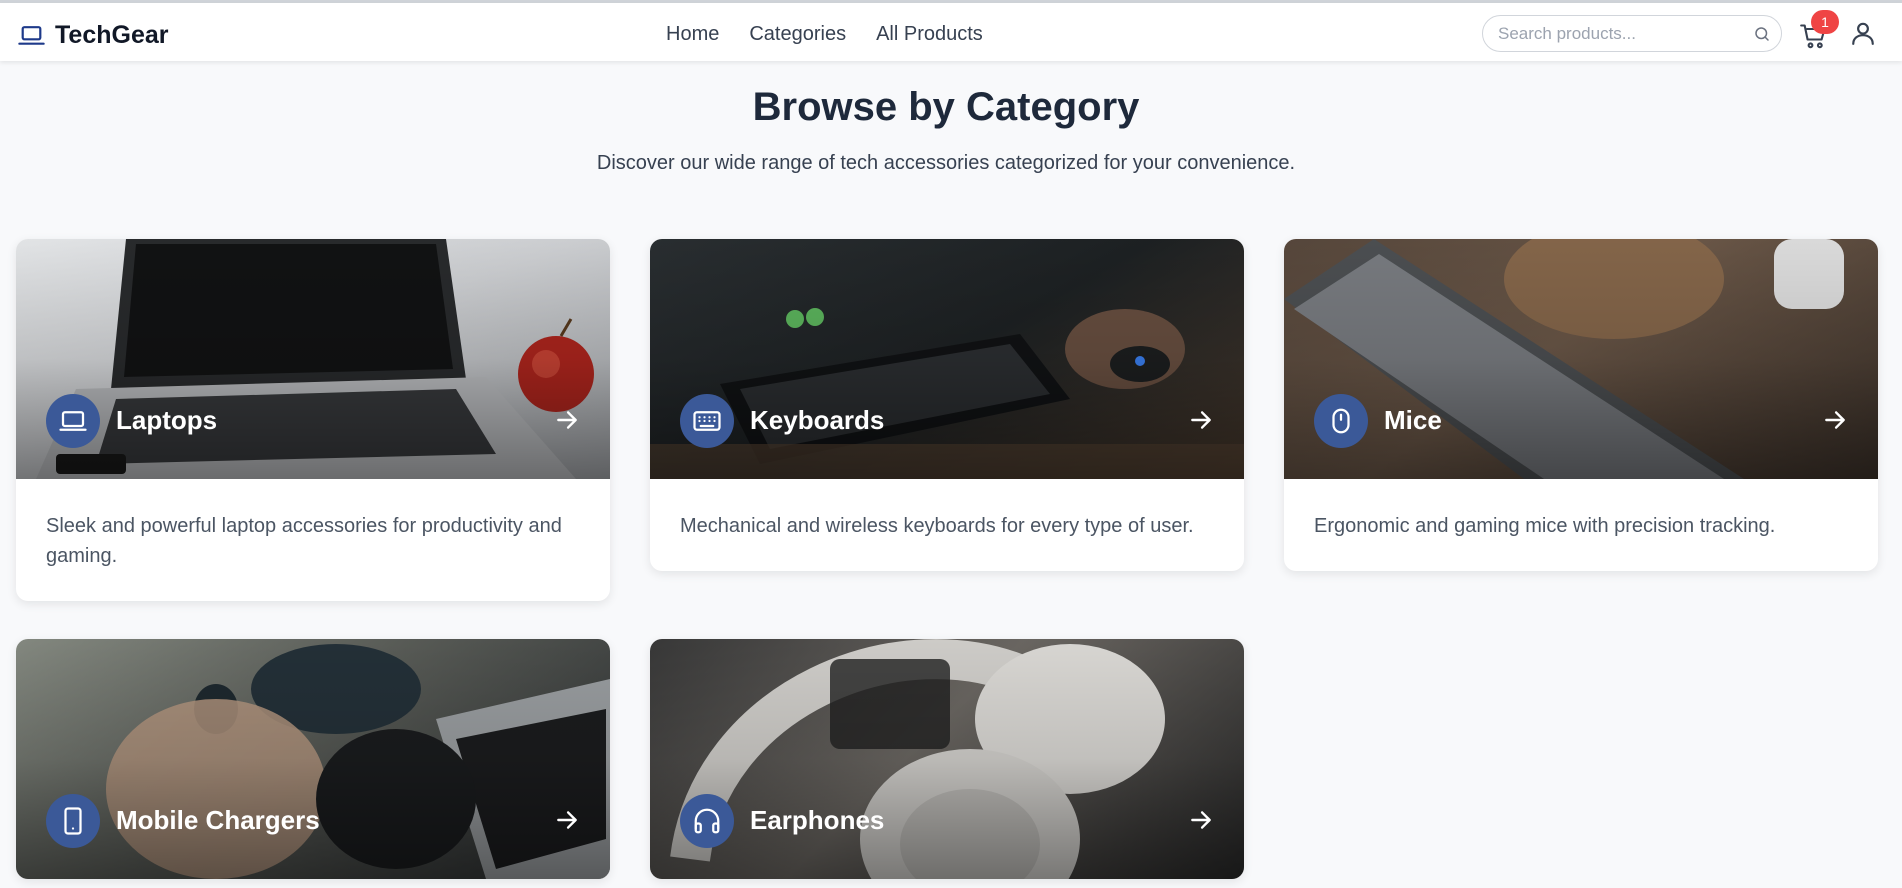 Image resolution: width=1902 pixels, height=888 pixels. Describe the element at coordinates (1618, 34) in the screenshot. I see `search-input` at that location.